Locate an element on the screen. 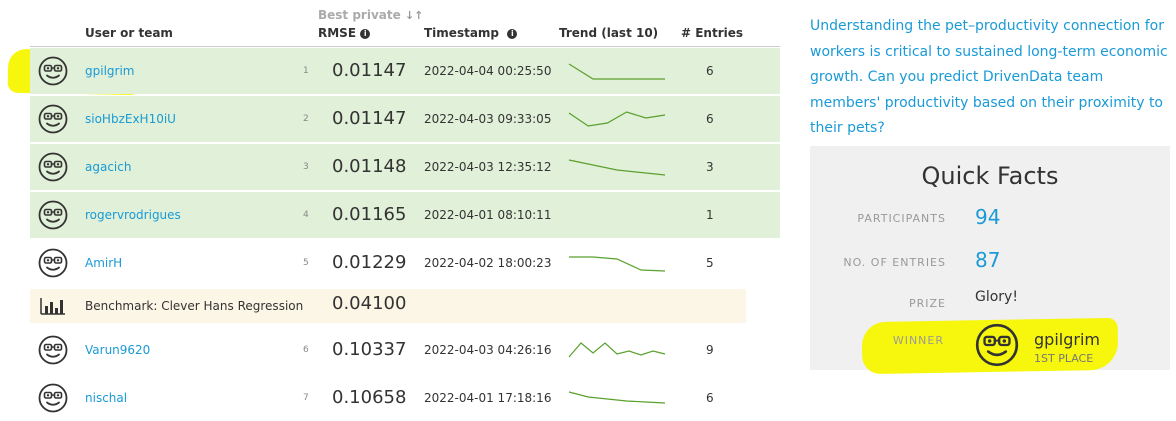 This screenshot has height=421, width=1176. prize-label: PRIZE is located at coordinates (927, 303).